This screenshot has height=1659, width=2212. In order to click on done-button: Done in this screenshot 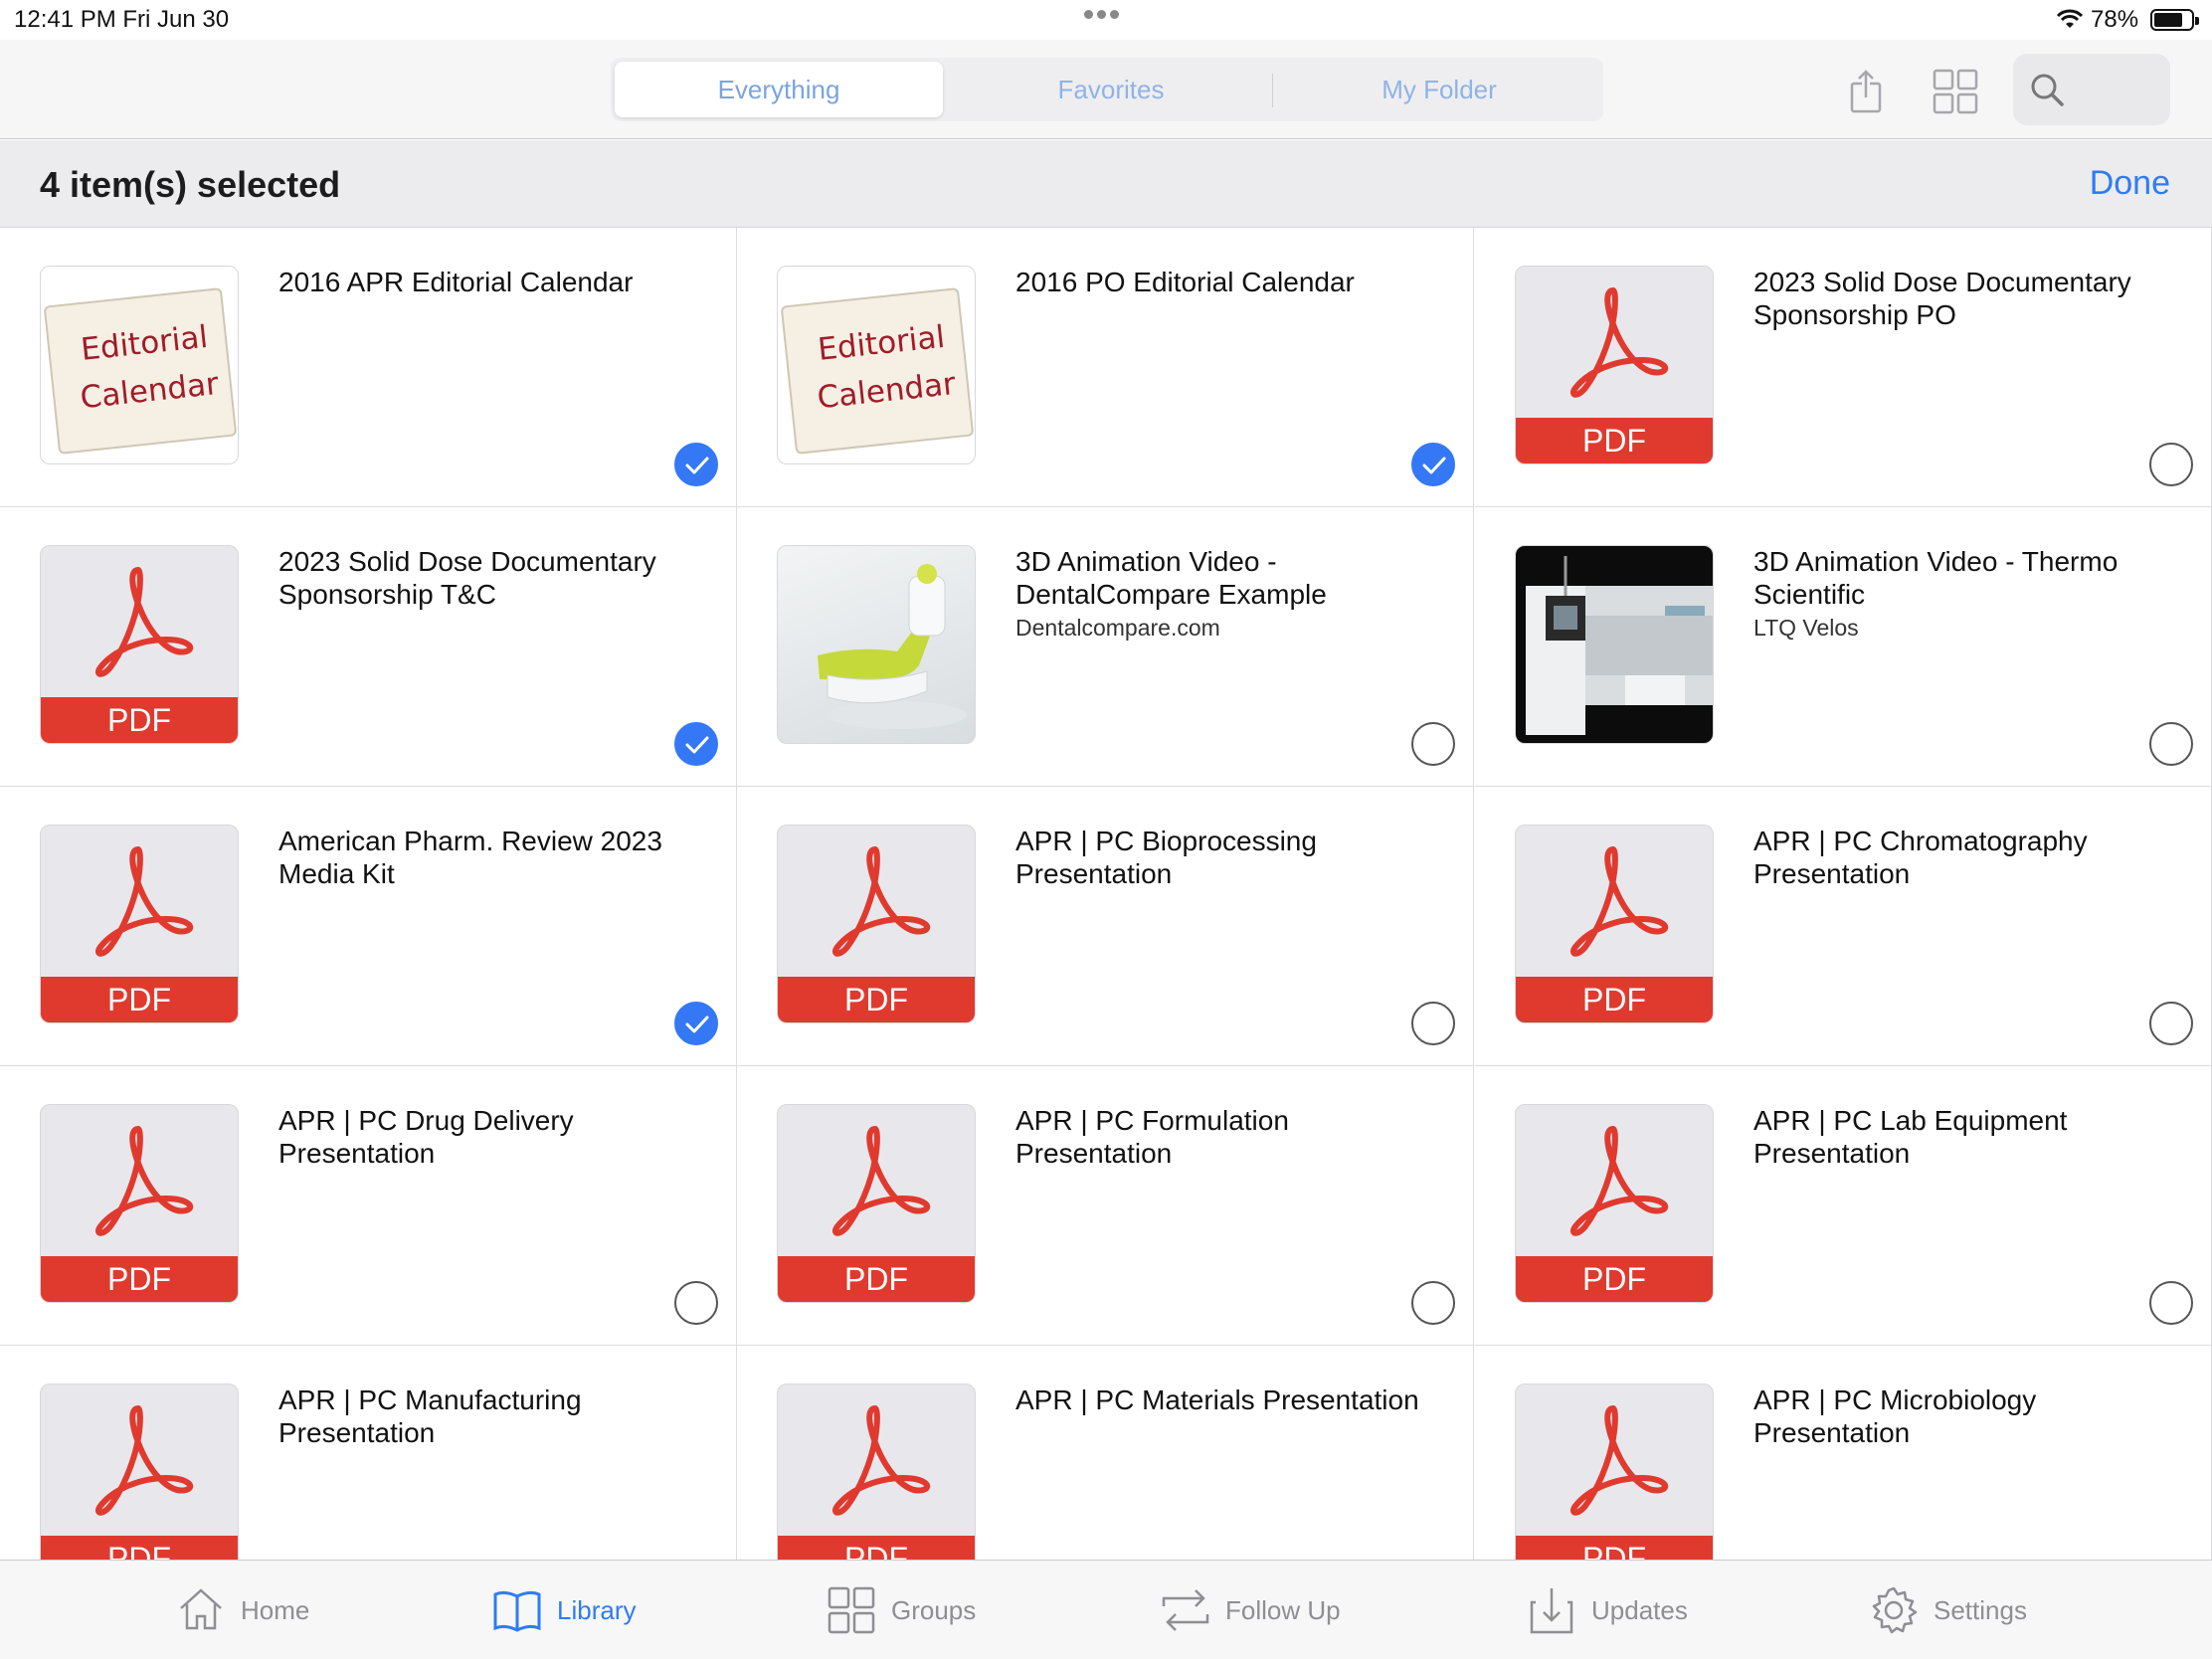, I will do `click(2130, 183)`.